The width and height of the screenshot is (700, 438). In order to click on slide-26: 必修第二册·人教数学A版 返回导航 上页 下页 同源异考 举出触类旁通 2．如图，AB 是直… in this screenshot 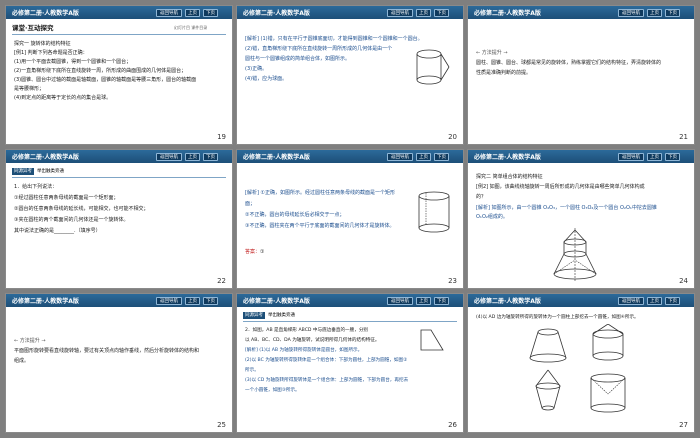, I will do `click(350, 363)`.